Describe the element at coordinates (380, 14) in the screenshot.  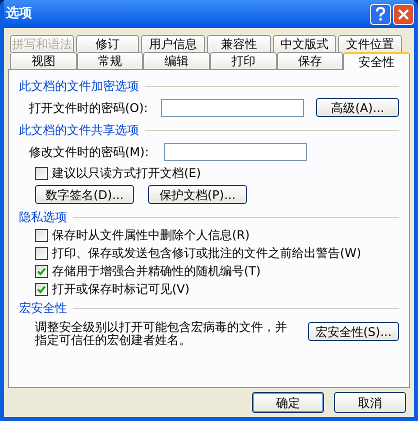
I see `help-icon` at that location.